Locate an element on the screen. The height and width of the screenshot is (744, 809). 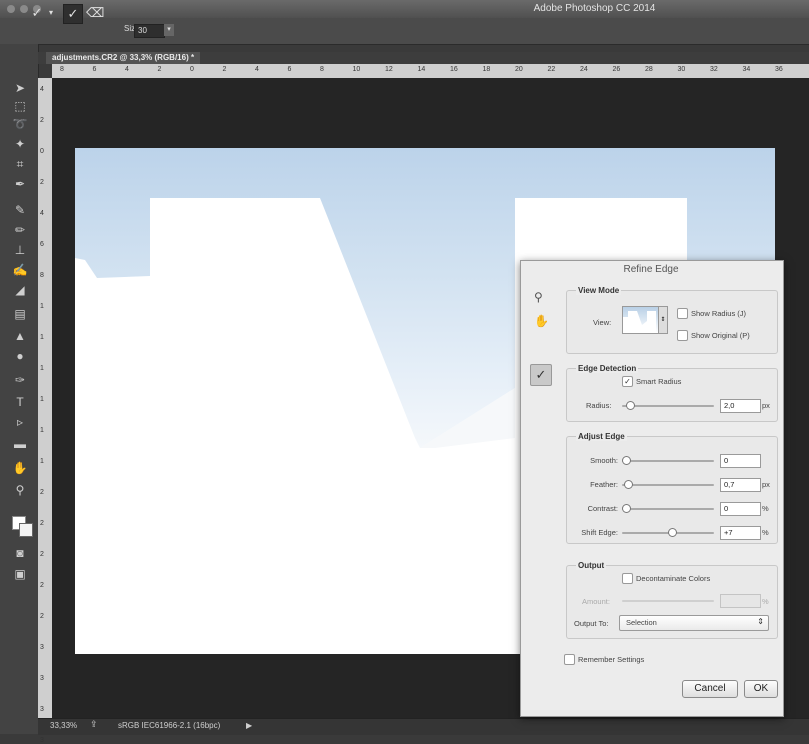
quick-selection-tool-icon: ✦ is located at coordinates (20, 144).